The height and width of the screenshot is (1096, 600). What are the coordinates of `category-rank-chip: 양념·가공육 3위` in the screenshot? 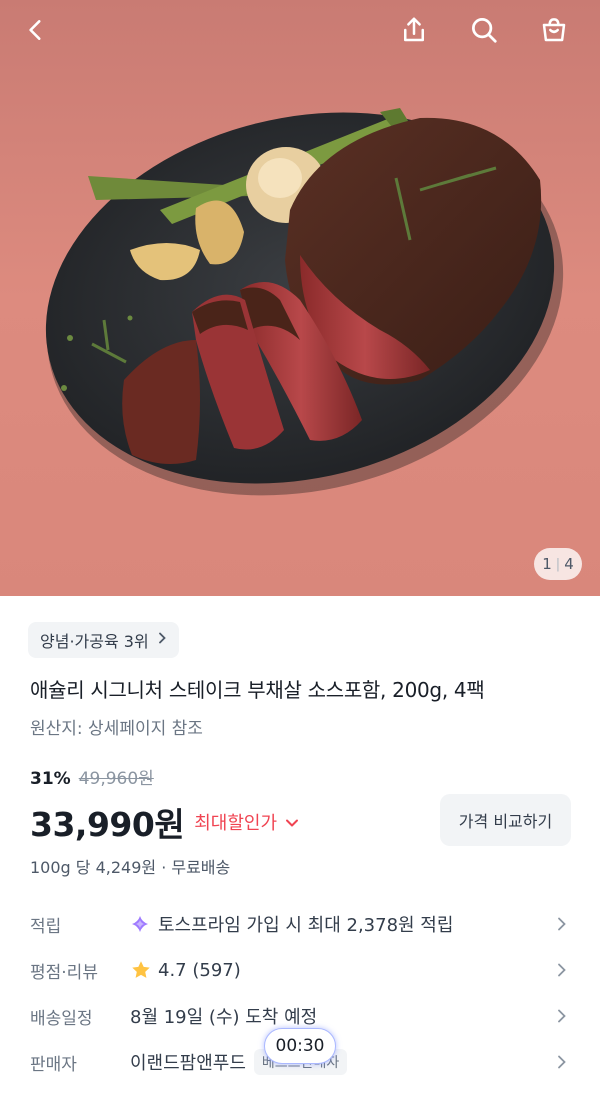 It's located at (103, 640).